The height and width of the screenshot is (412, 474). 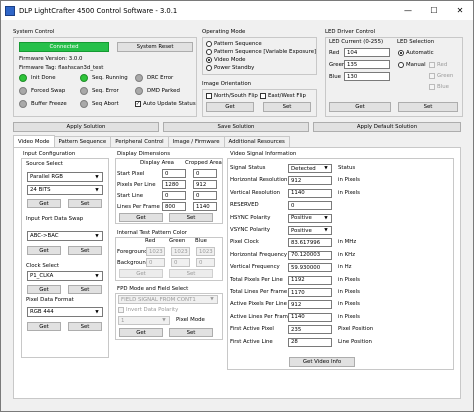 What do you see at coordinates (460, 10) in the screenshot?
I see `close-icon: ✕` at bounding box center [460, 10].